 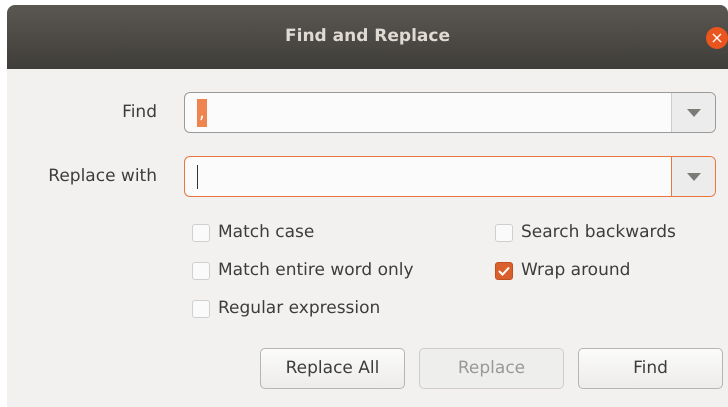 I want to click on checkbox-option: Match entire word only, so click(x=343, y=271).